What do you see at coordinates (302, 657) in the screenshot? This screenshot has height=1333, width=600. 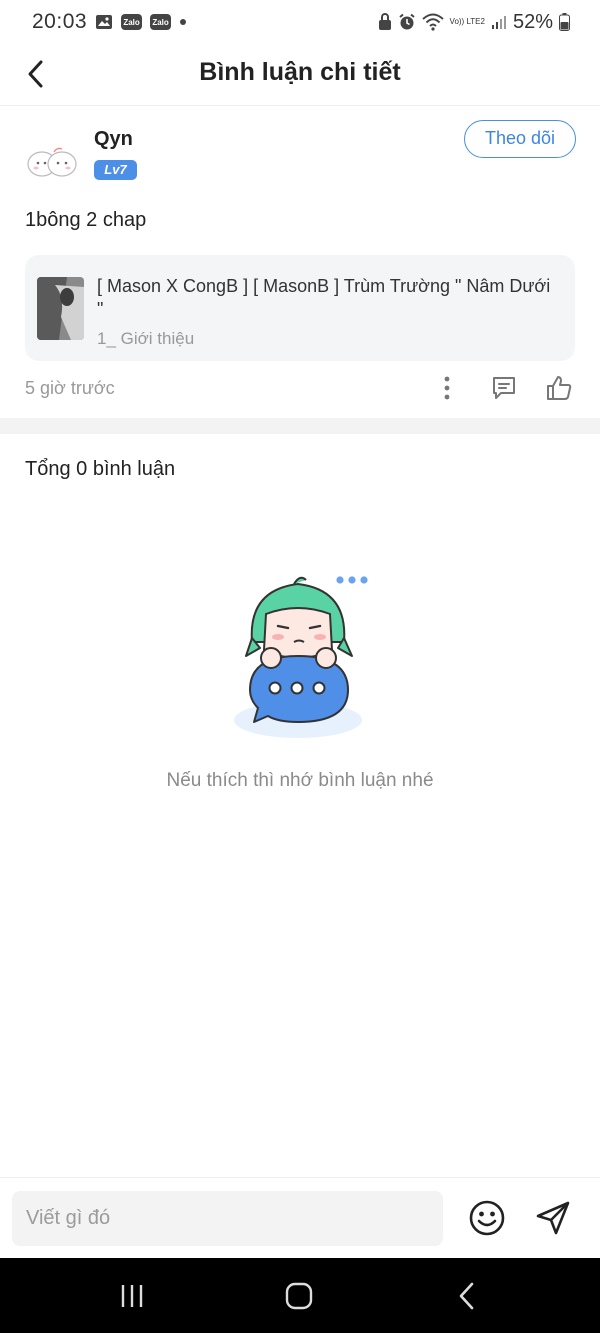 I see `empty-comments-illustration` at bounding box center [302, 657].